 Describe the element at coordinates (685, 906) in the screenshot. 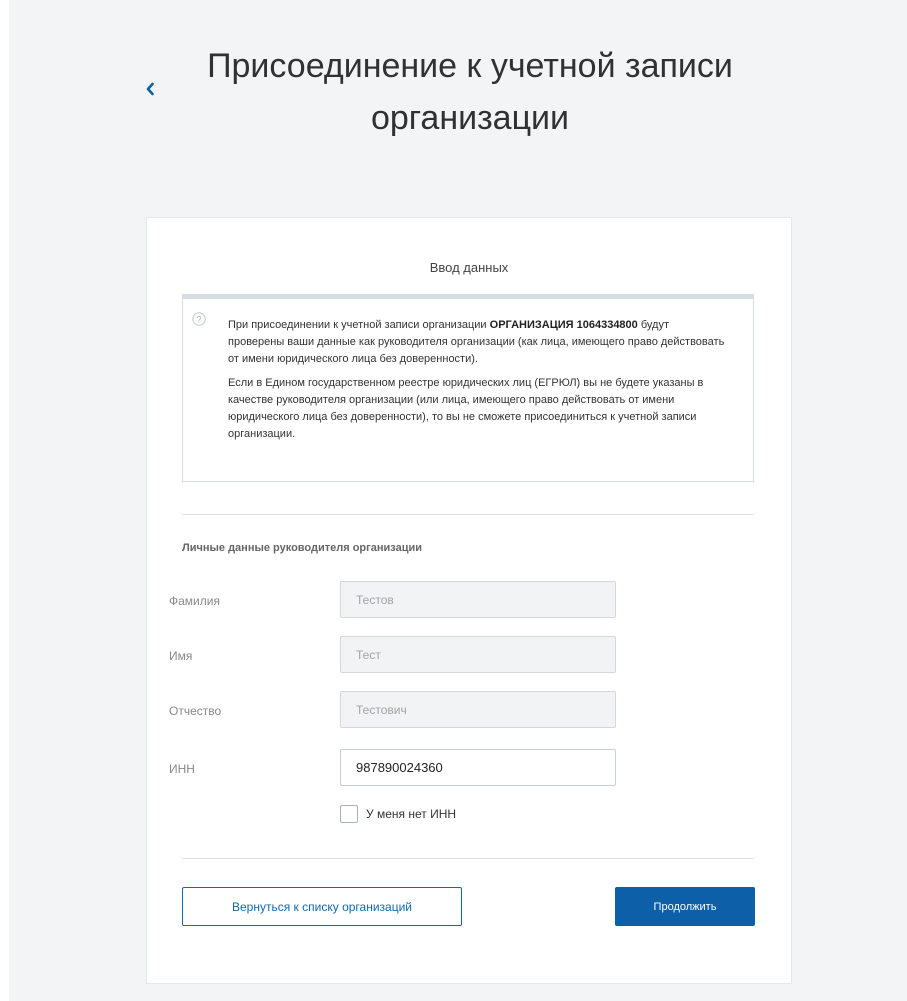

I see `continue-button: Продолжить` at that location.